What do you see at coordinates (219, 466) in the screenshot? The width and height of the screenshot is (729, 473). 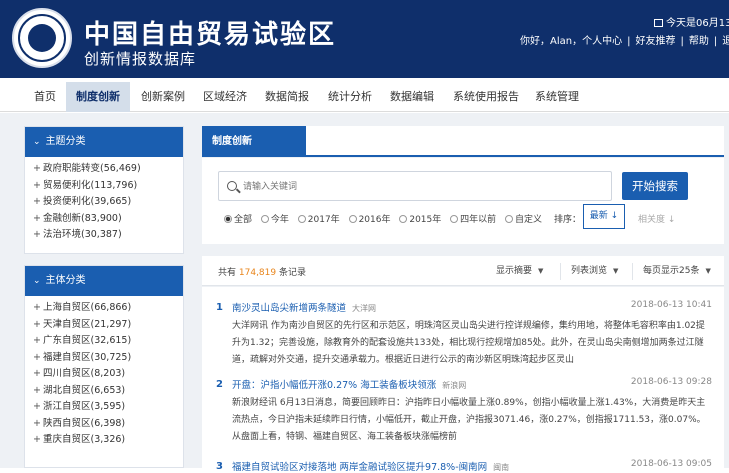 I see `item-number: 3` at bounding box center [219, 466].